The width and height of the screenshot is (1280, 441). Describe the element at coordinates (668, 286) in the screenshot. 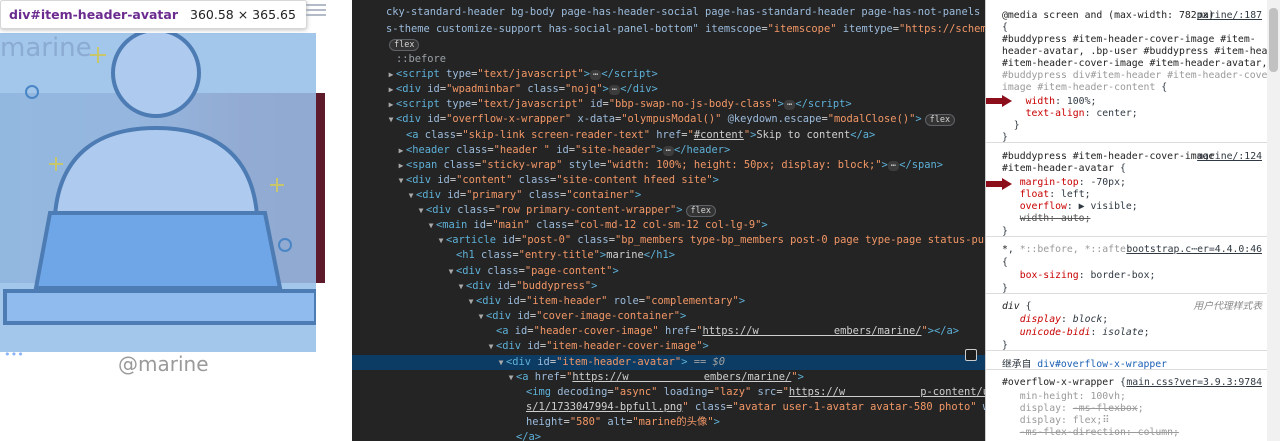

I see `dom-node-line: ▼ <div id="buddypress">` at that location.